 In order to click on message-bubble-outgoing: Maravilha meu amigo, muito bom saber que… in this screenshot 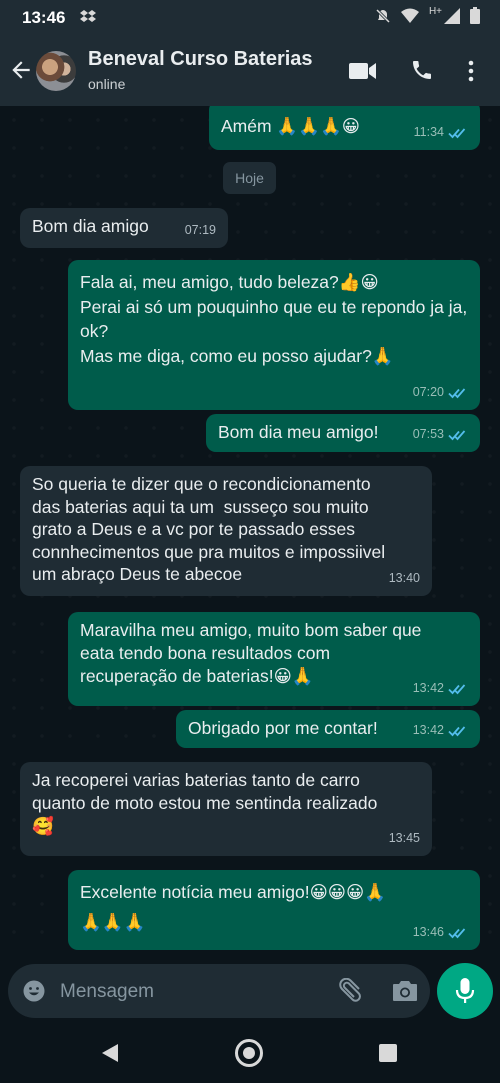, I will do `click(274, 659)`.